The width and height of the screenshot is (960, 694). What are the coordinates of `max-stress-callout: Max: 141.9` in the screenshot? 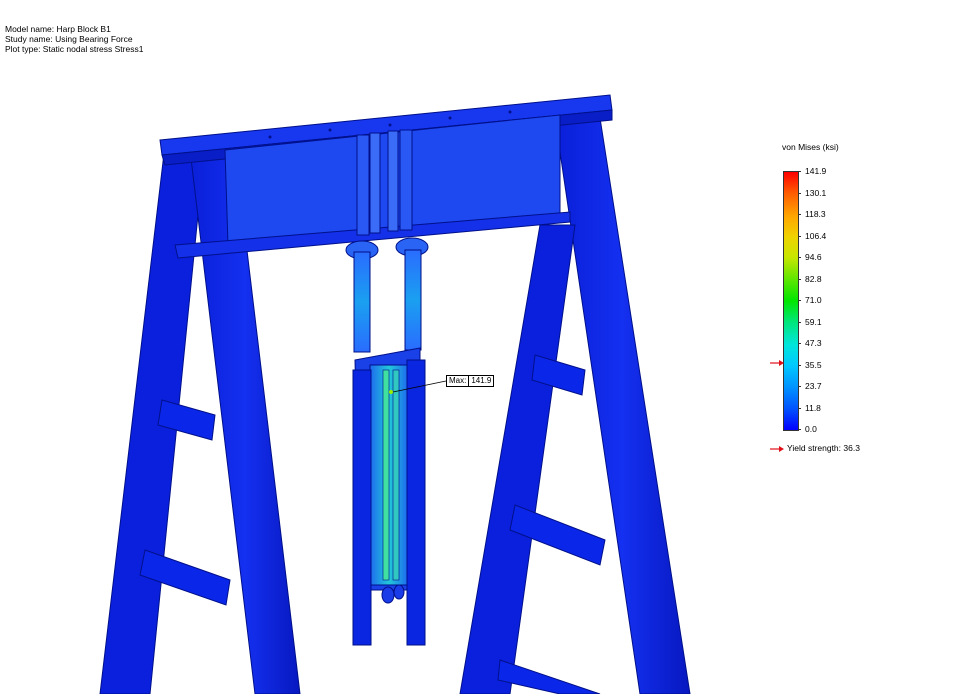 It's located at (470, 381).